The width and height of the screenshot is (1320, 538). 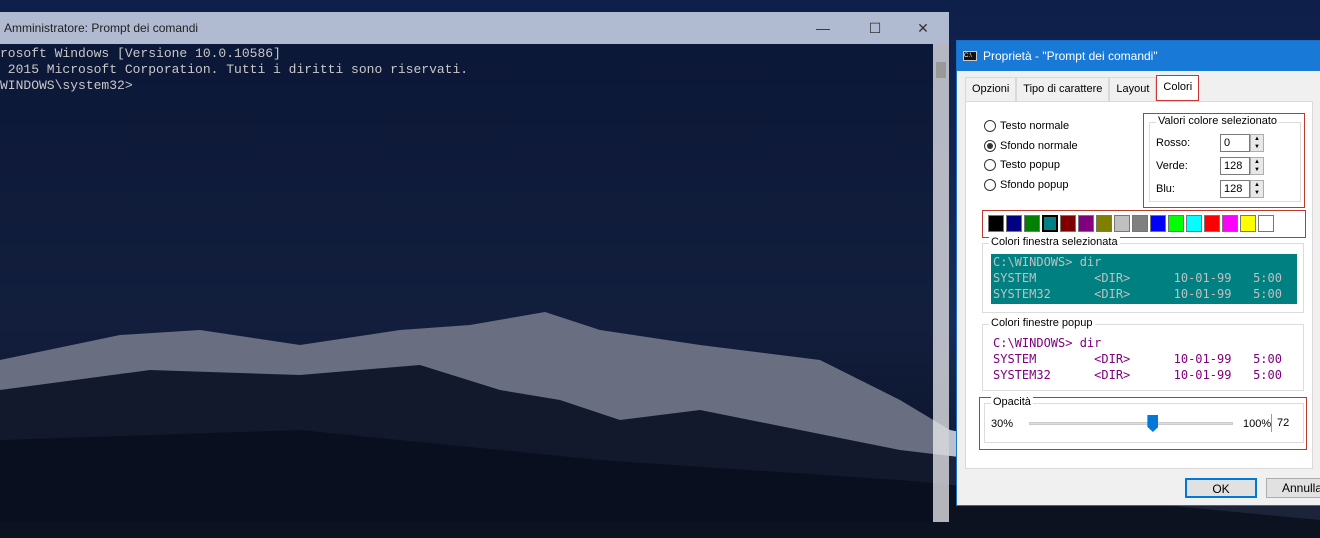 What do you see at coordinates (1257, 166) in the screenshot?
I see `green-spinner: ▲ ▼` at bounding box center [1257, 166].